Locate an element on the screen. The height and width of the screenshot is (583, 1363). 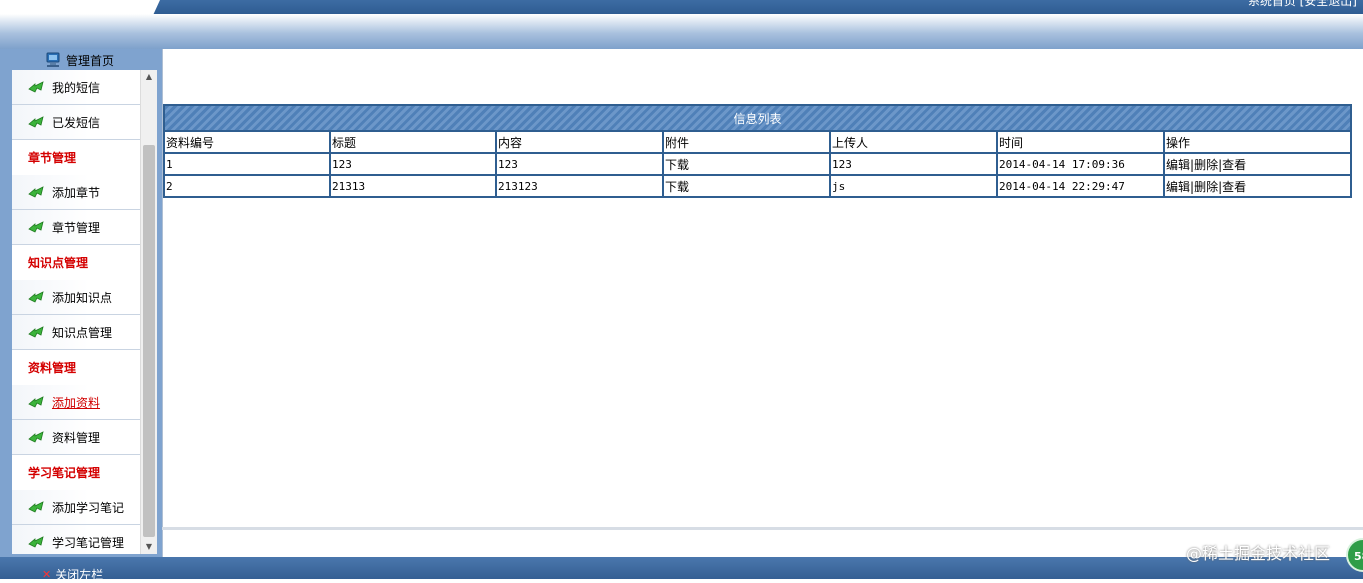
table-header-row: 资料编号 标题 内容 附件 上传人 时间 操作 is located at coordinates (758, 142).